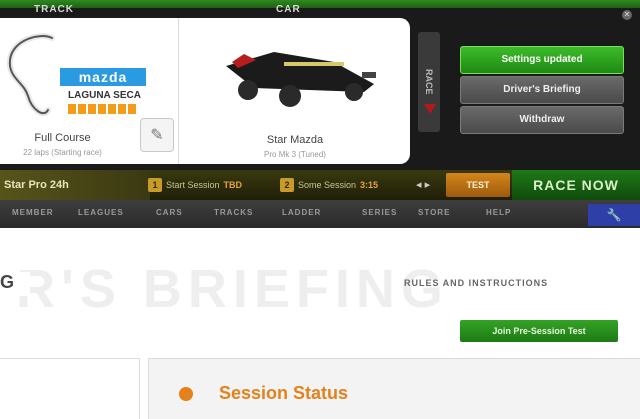 The height and width of the screenshot is (419, 640). What do you see at coordinates (169, 212) in the screenshot?
I see `nav-item-cars: CARS` at bounding box center [169, 212].